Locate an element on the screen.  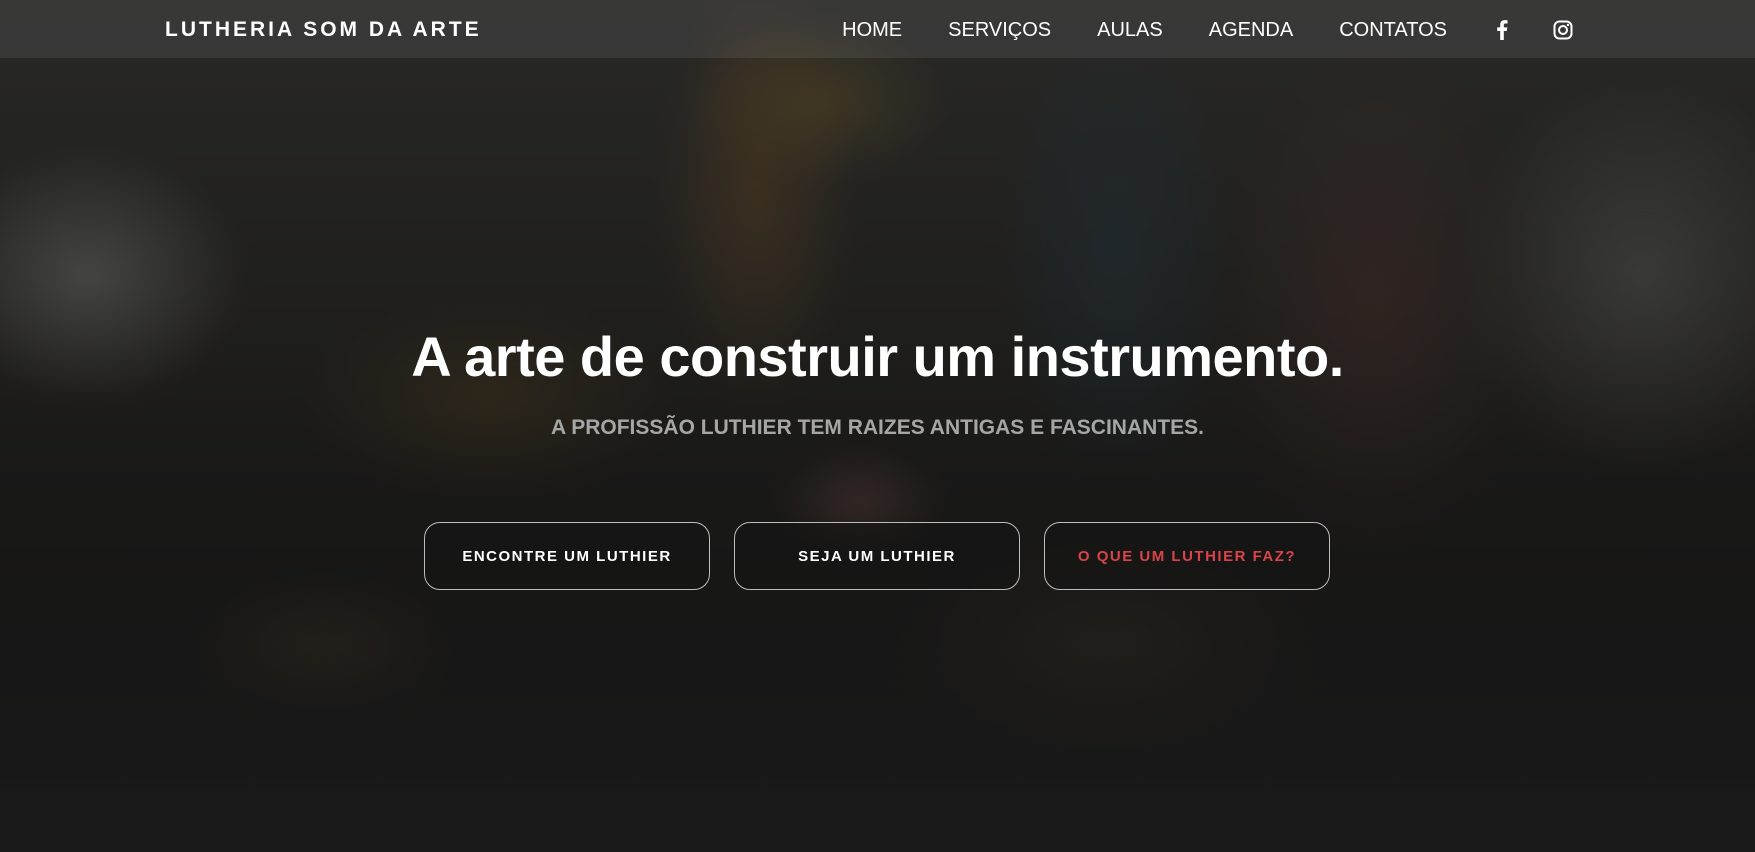
nav-item-contatos: CONTATOS is located at coordinates (1393, 30).